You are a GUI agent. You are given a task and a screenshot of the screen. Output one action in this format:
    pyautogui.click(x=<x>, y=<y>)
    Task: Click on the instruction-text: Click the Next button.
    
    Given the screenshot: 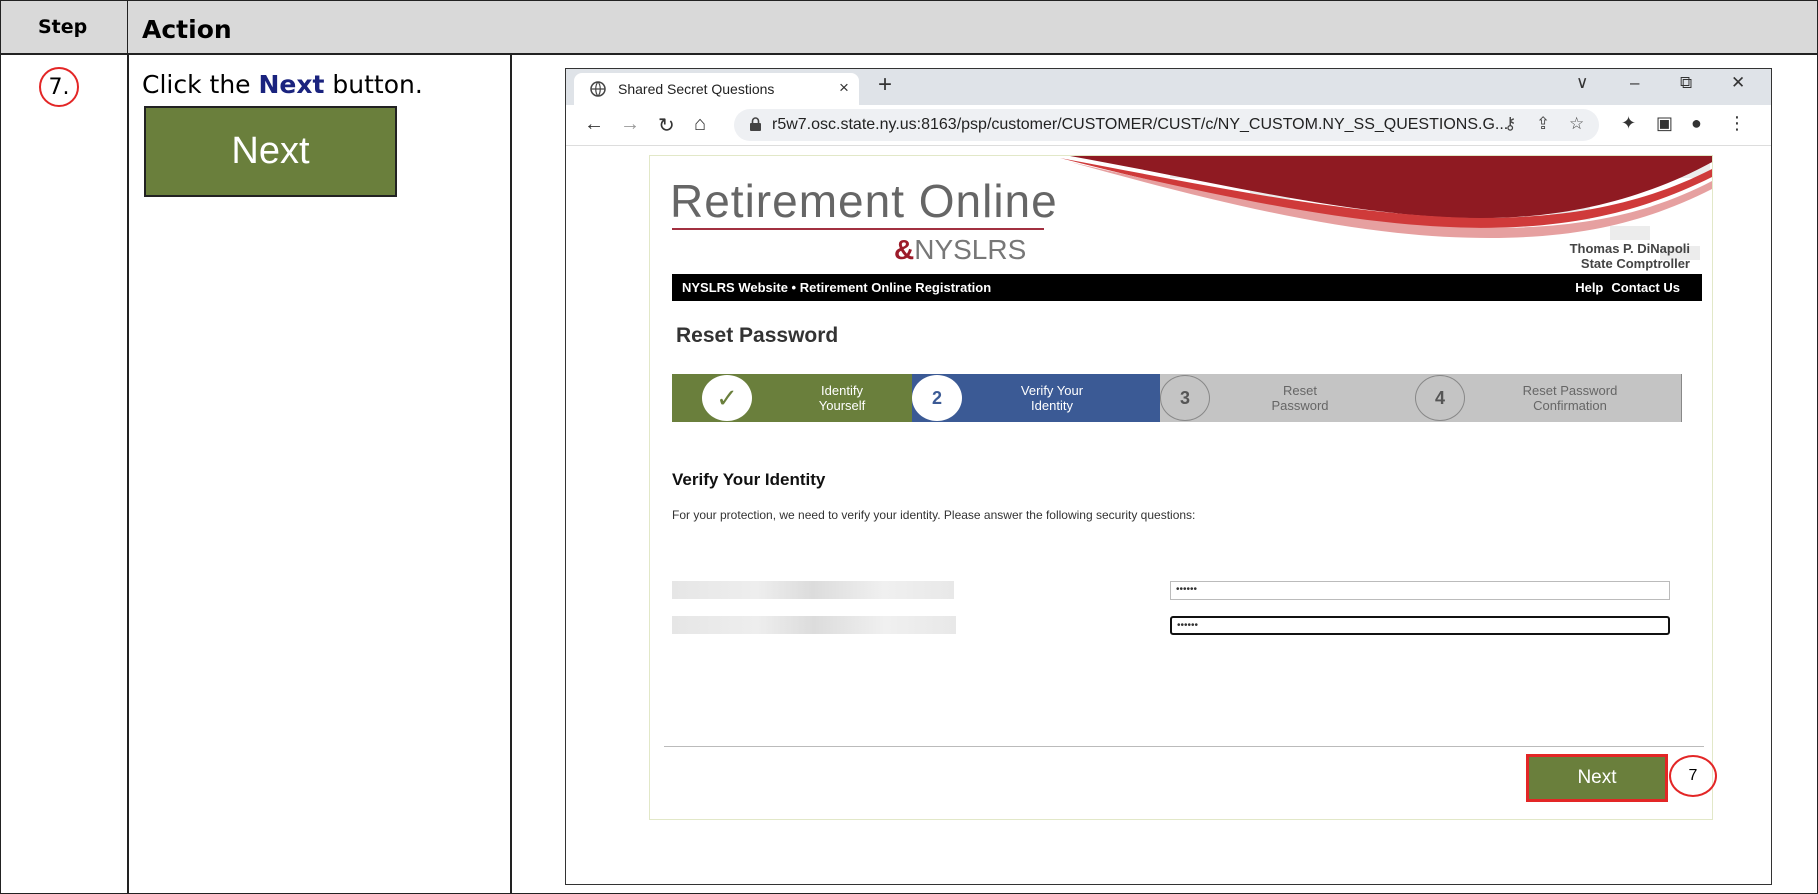 What is the action you would take?
    pyautogui.click(x=282, y=84)
    